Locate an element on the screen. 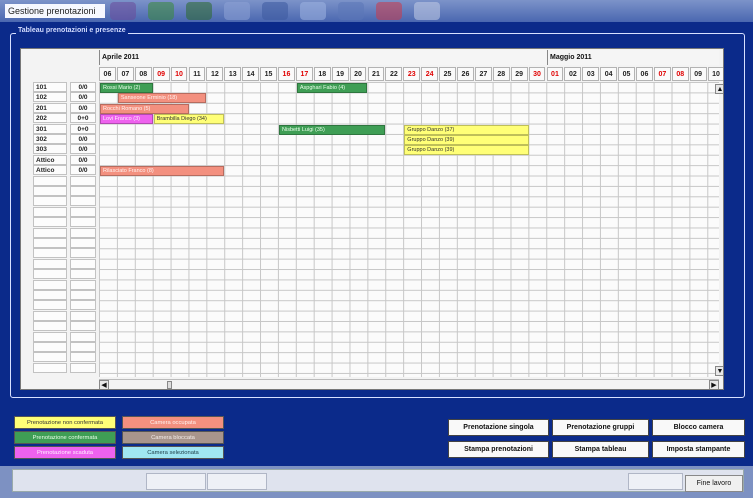 This screenshot has height=498, width=753. month-header-april: Aprile 2011 is located at coordinates (323, 57).